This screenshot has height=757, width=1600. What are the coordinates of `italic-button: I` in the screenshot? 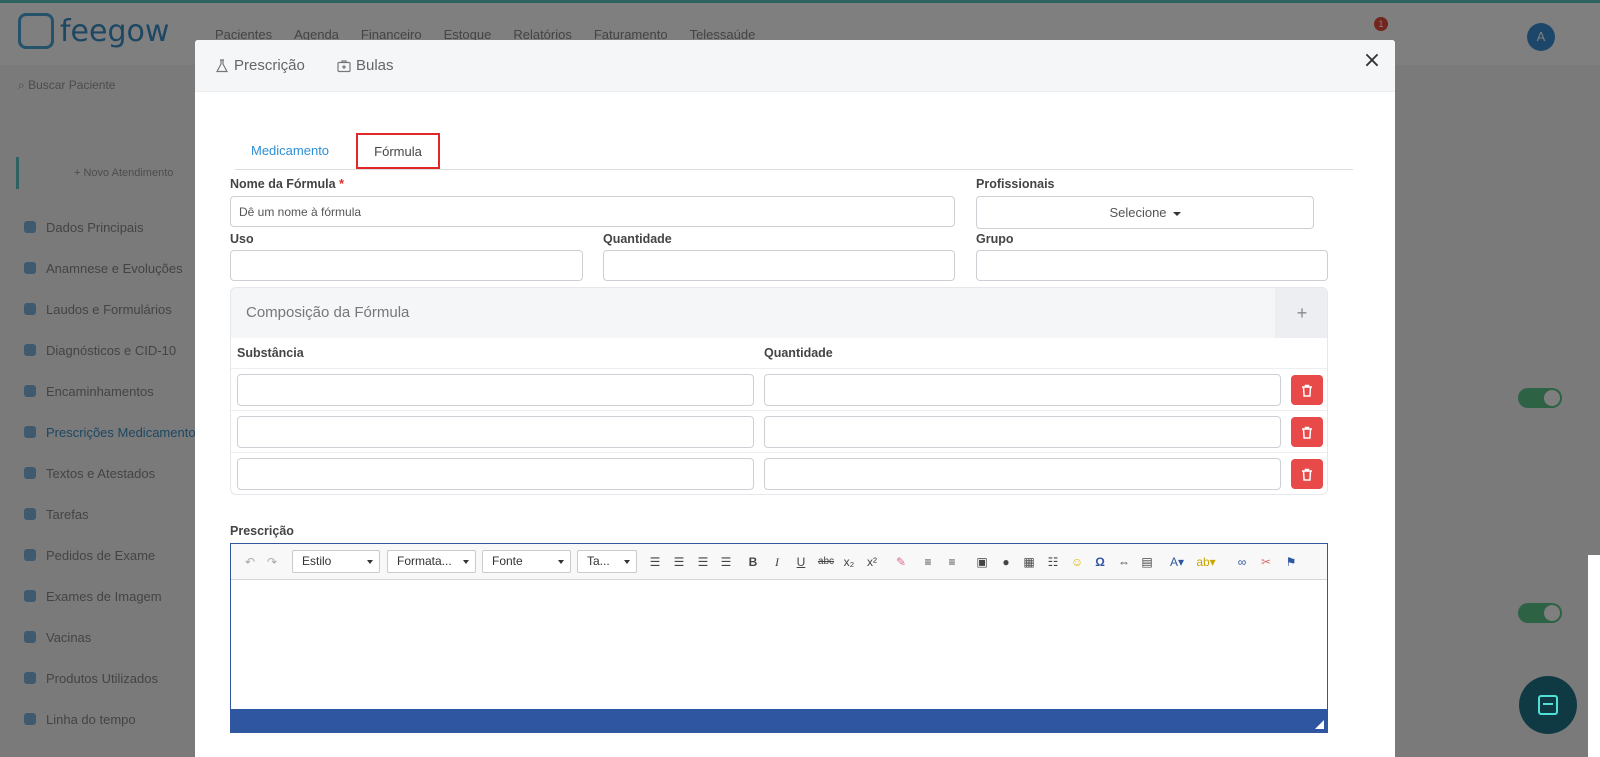 It's located at (777, 562).